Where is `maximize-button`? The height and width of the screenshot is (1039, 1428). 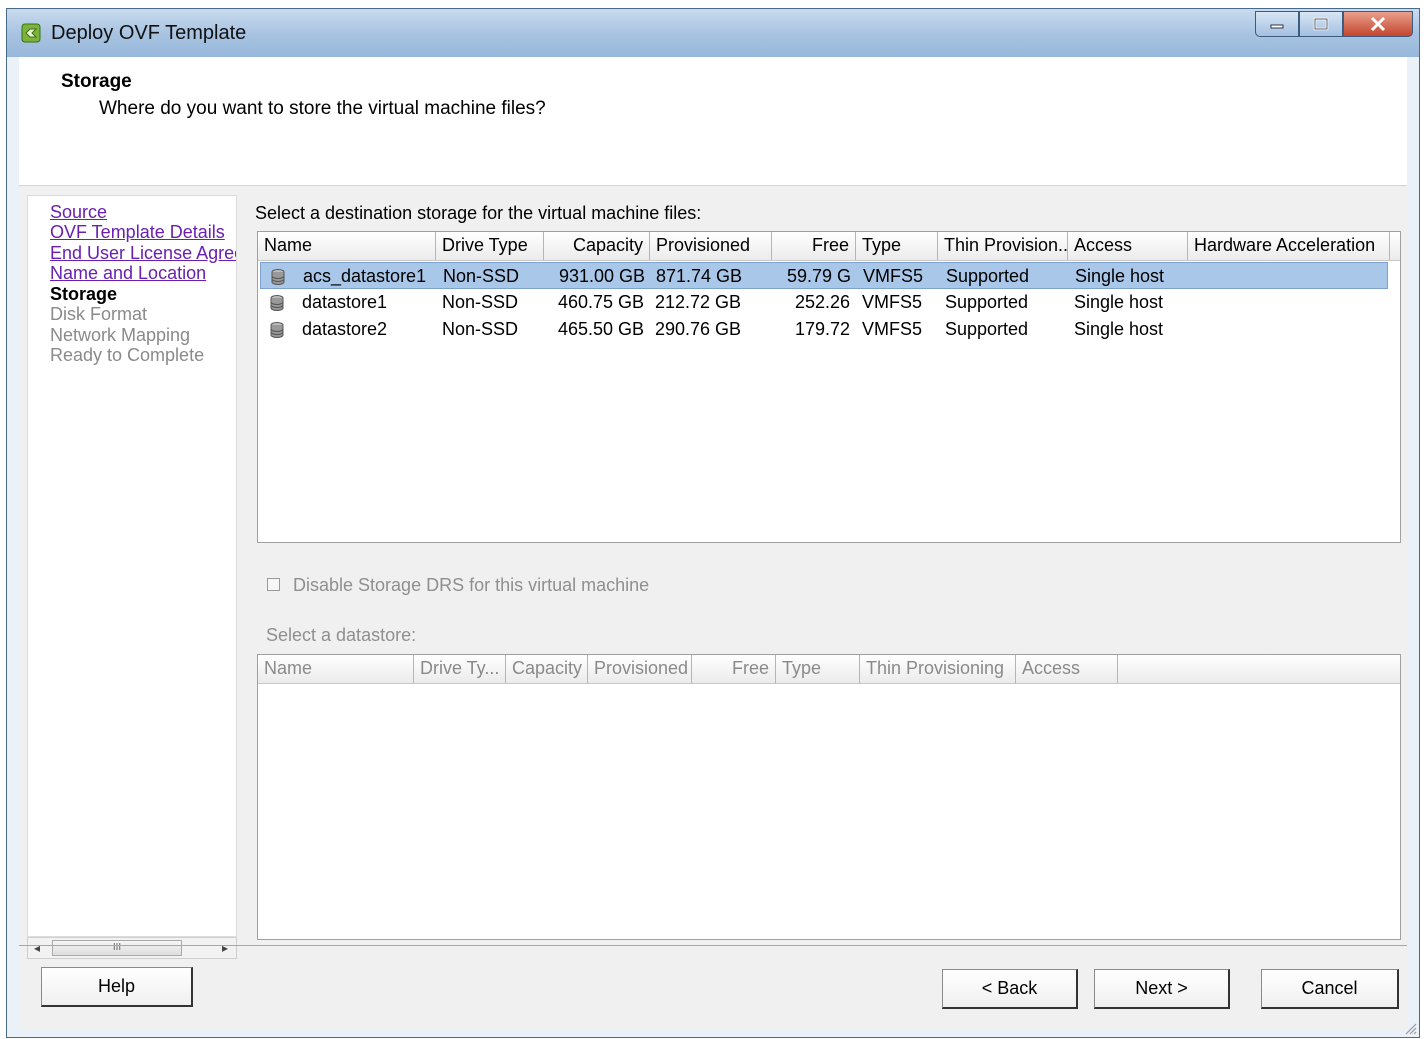
maximize-button is located at coordinates (1321, 24).